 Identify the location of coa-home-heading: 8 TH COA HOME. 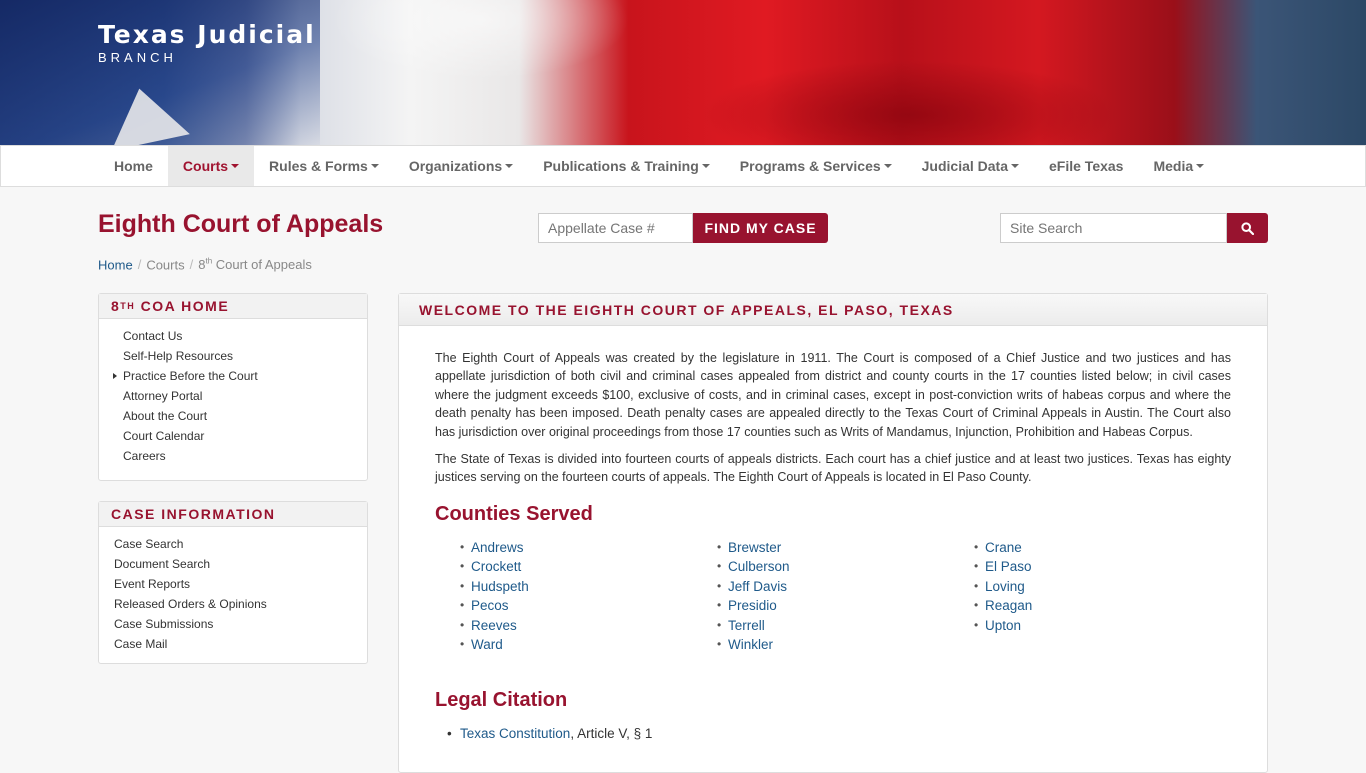
(233, 306).